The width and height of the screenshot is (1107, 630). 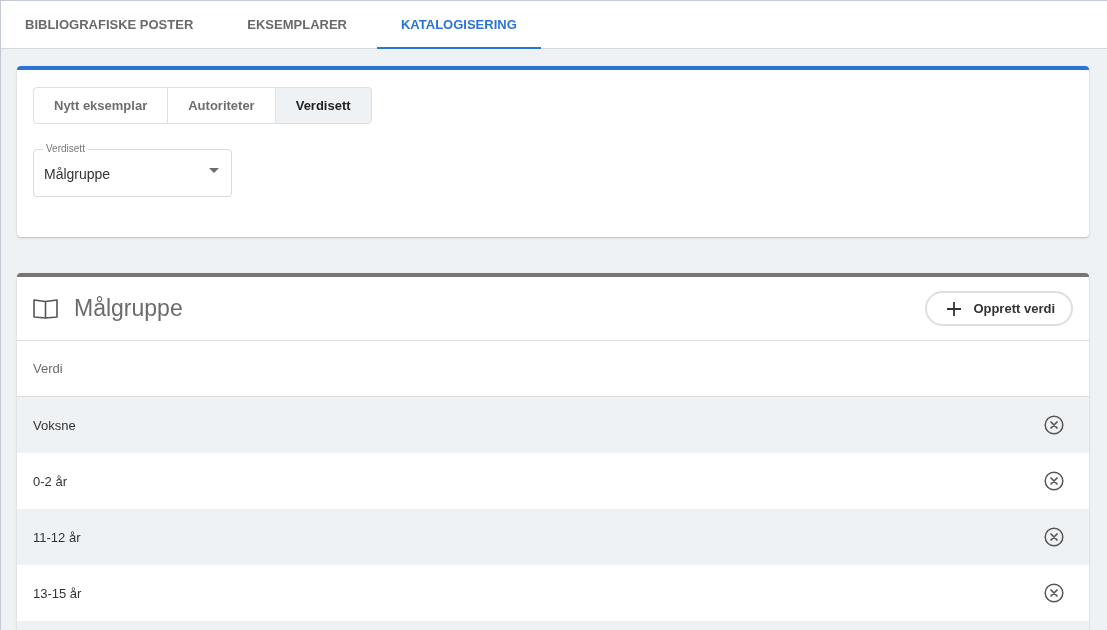 What do you see at coordinates (57, 593) in the screenshot?
I see `table-cell: 13-15 år` at bounding box center [57, 593].